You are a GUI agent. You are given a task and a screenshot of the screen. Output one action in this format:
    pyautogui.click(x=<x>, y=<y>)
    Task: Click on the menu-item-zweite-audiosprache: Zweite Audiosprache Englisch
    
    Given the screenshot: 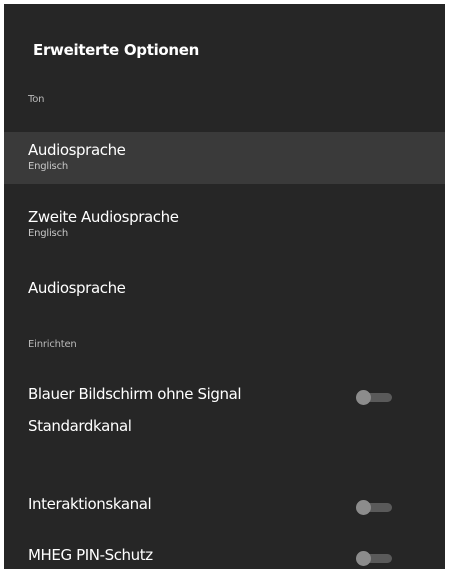 What is the action you would take?
    pyautogui.click(x=224, y=226)
    